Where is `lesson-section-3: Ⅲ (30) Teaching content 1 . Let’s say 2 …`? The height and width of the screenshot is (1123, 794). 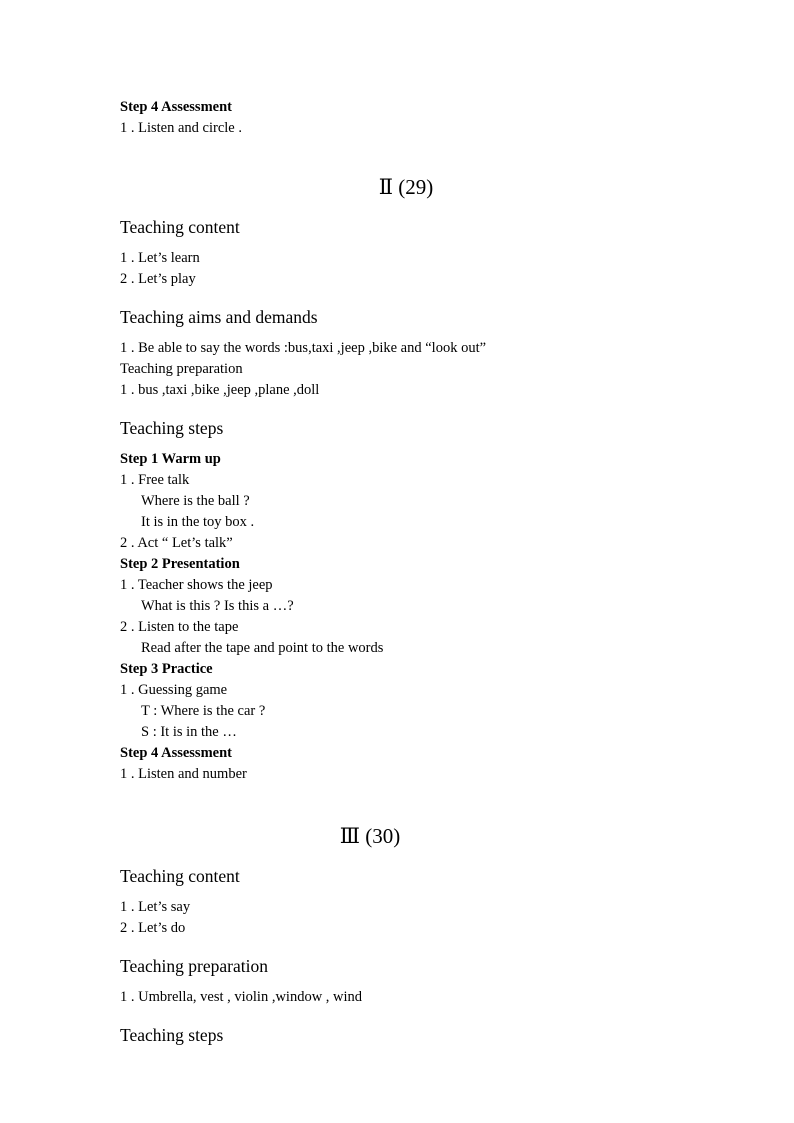
lesson-section-3: Ⅲ (30) Teaching content 1 . Let’s say 2 … is located at coordinates (400, 935).